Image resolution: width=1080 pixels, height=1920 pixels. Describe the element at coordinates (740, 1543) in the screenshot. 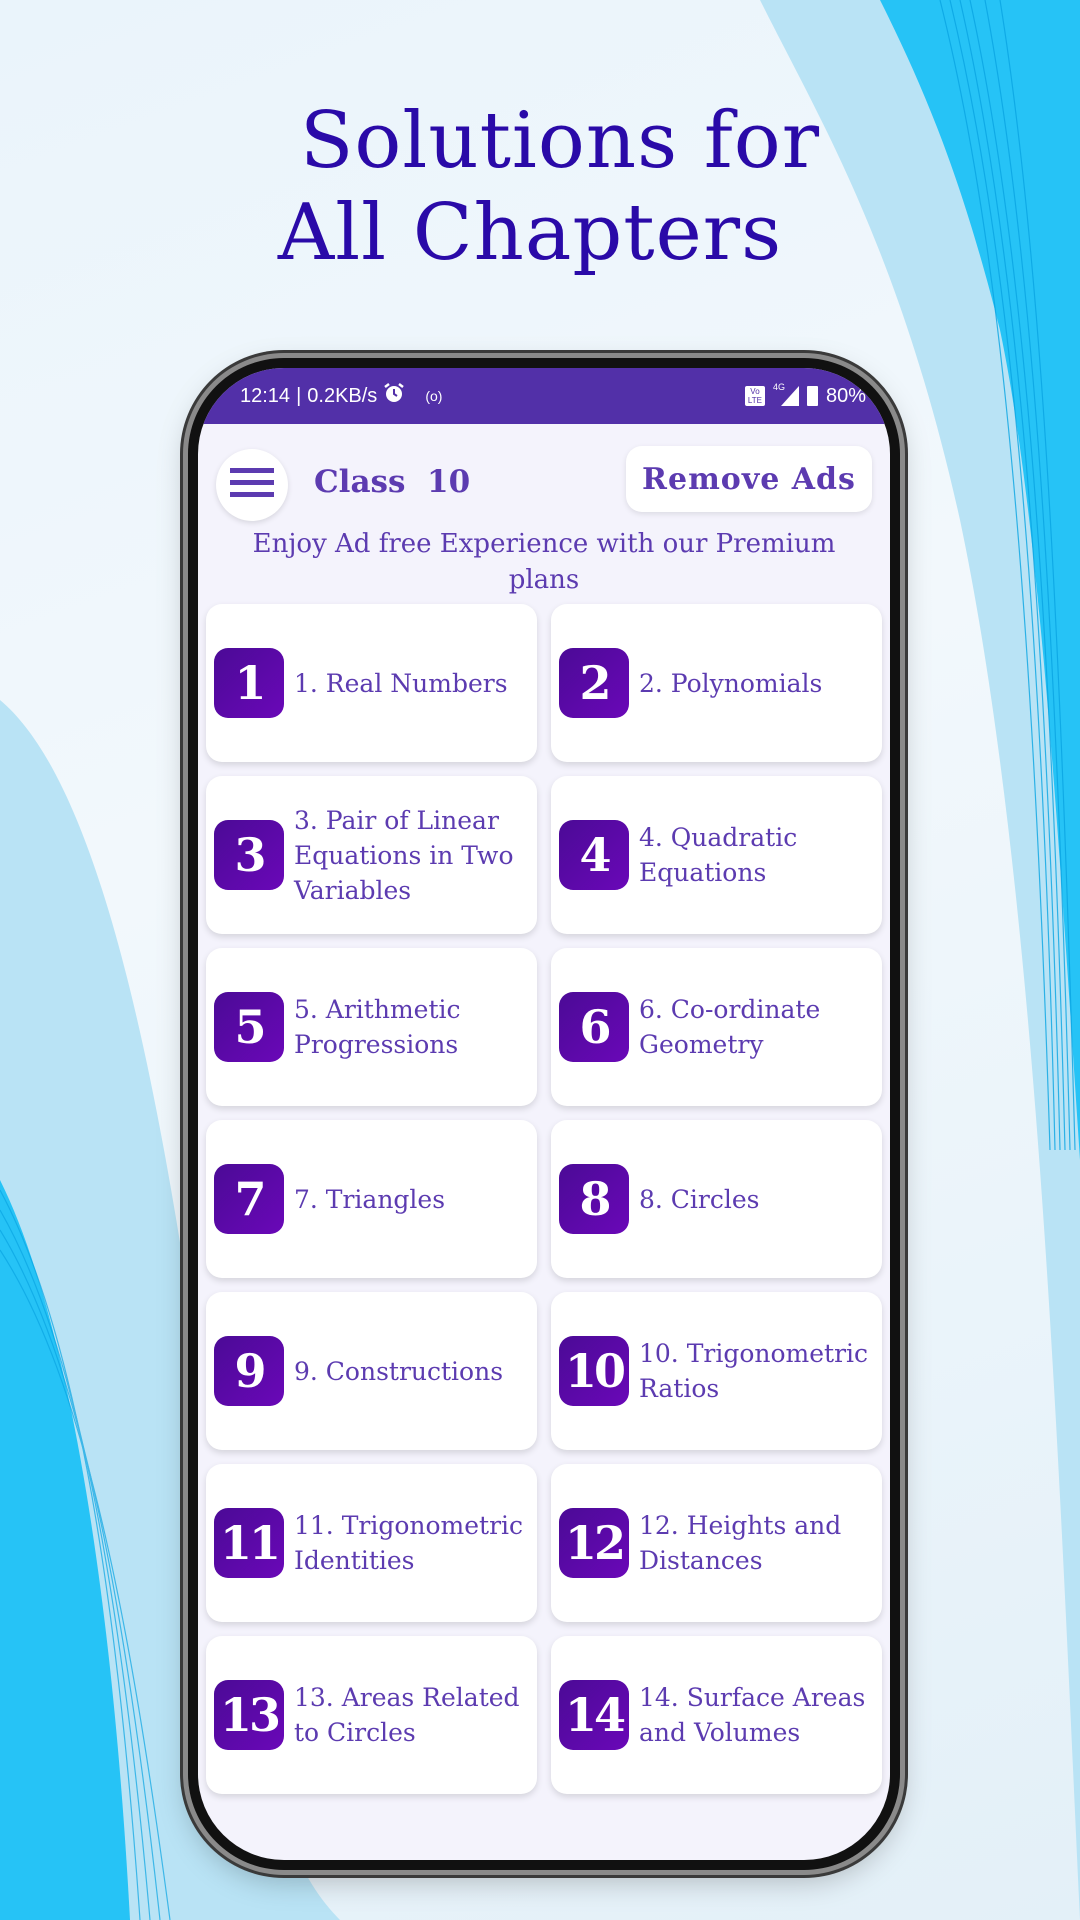

I see `chapter-title: 12. Heights and Distances` at that location.